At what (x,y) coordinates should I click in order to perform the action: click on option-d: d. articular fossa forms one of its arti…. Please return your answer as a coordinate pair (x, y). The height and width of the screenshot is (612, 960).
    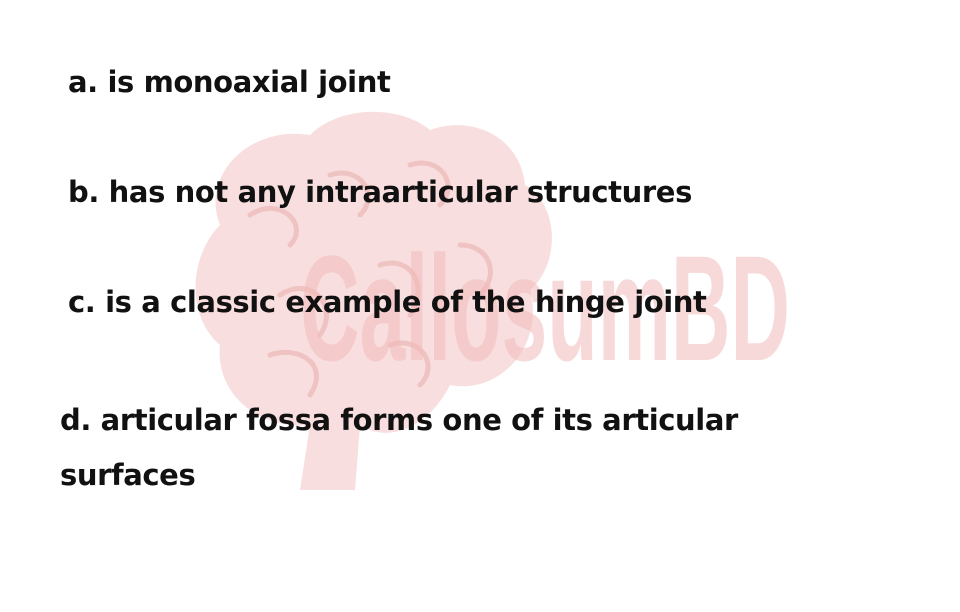
    Looking at the image, I should click on (440, 448).